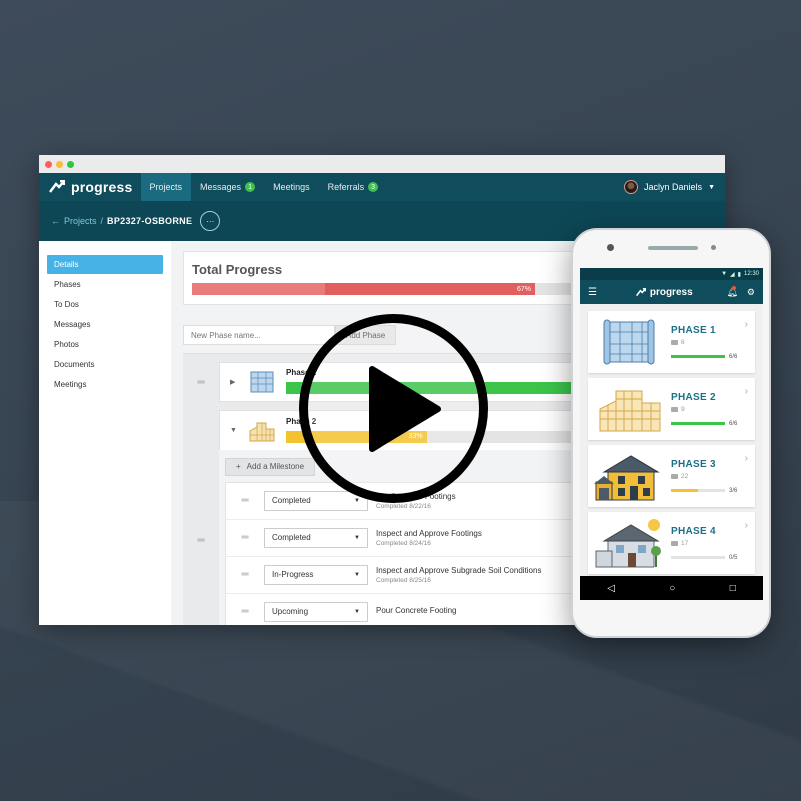 The width and height of the screenshot is (801, 801). I want to click on phase-card: PHASE 1 6 6/6 ›, so click(671, 342).